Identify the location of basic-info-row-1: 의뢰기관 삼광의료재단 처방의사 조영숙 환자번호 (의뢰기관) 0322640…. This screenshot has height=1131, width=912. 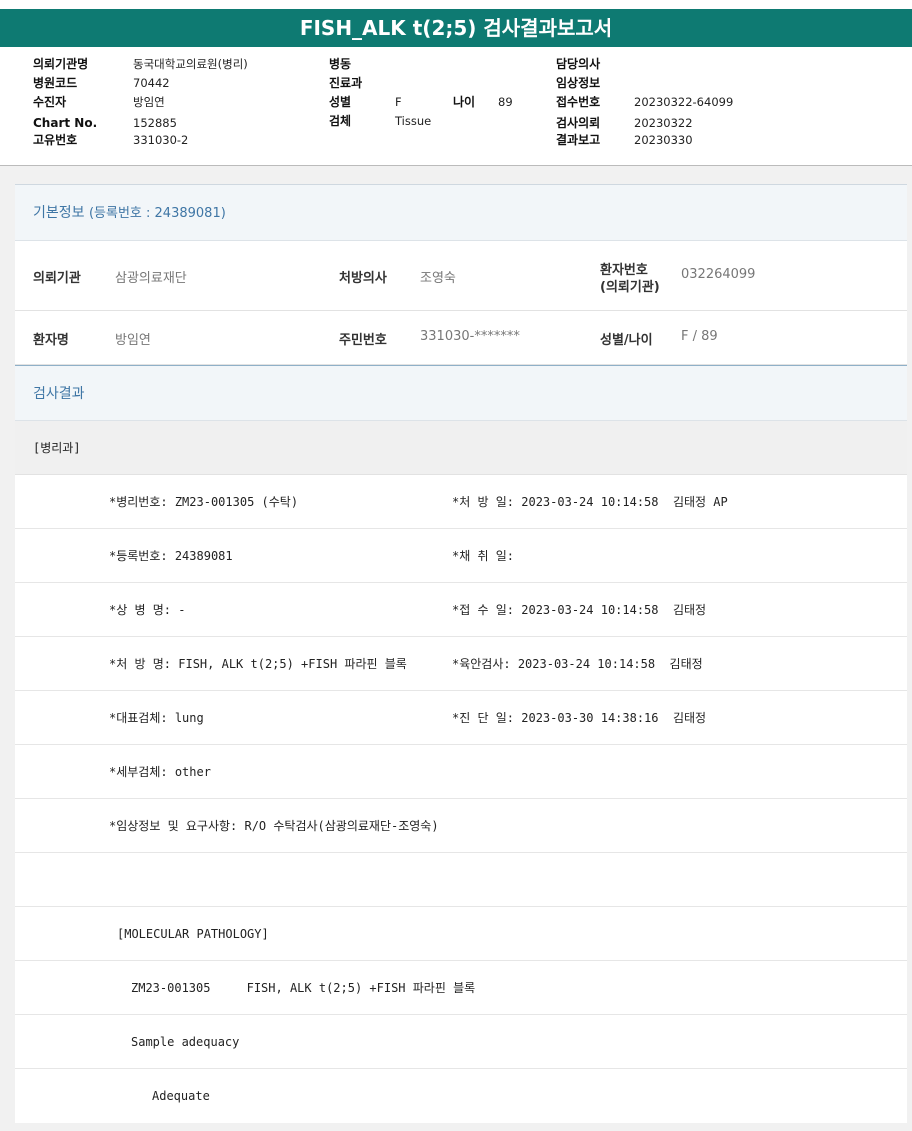
(461, 276).